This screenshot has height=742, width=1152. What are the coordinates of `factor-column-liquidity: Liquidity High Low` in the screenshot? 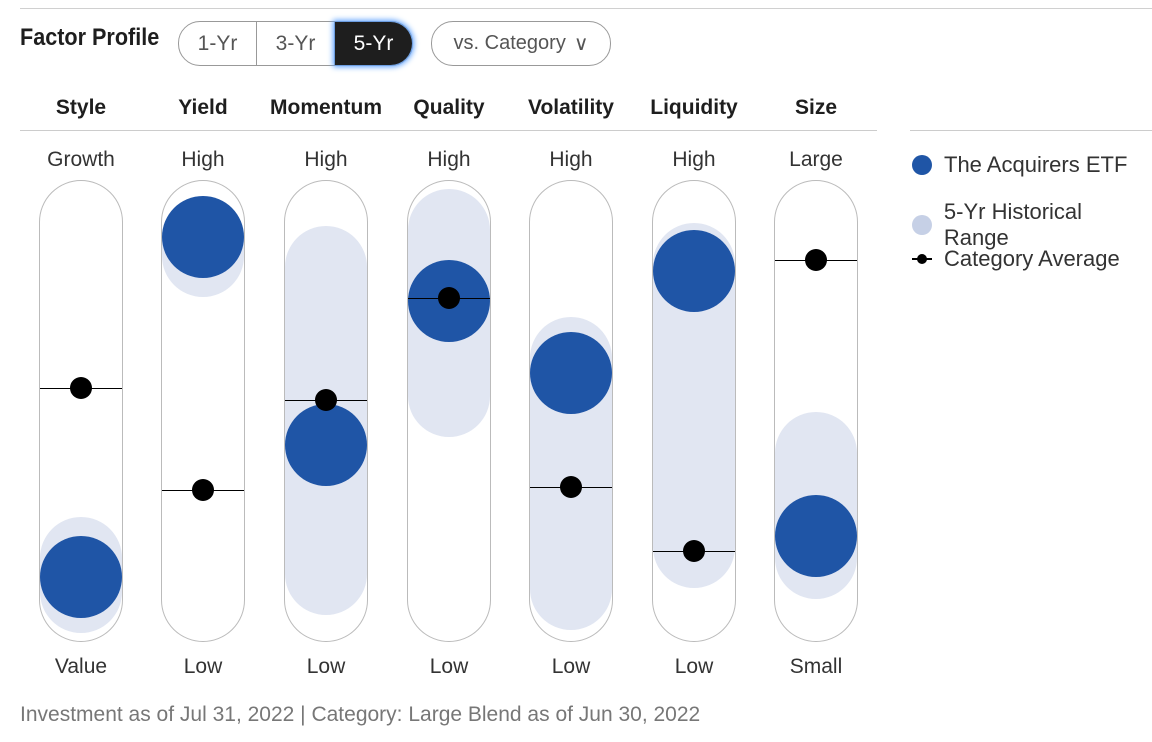 It's located at (694, 384).